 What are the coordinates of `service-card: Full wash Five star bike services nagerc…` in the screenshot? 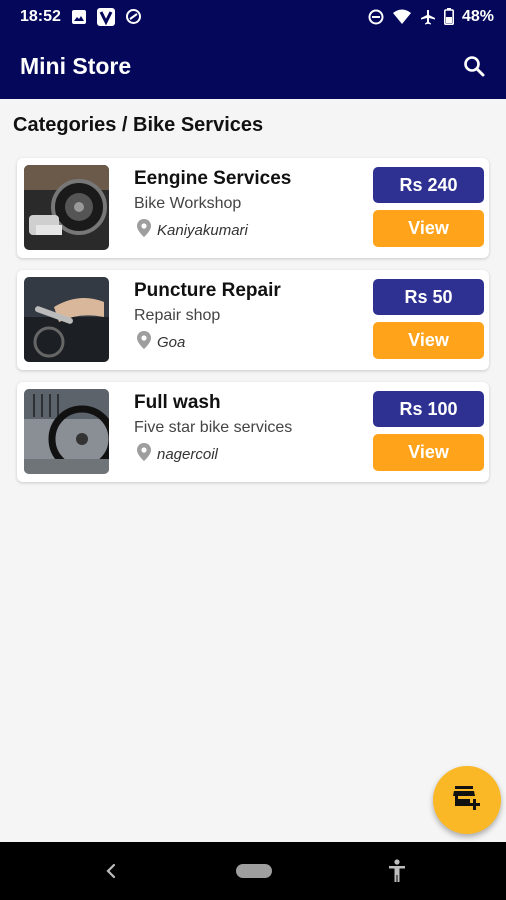 It's located at (253, 432).